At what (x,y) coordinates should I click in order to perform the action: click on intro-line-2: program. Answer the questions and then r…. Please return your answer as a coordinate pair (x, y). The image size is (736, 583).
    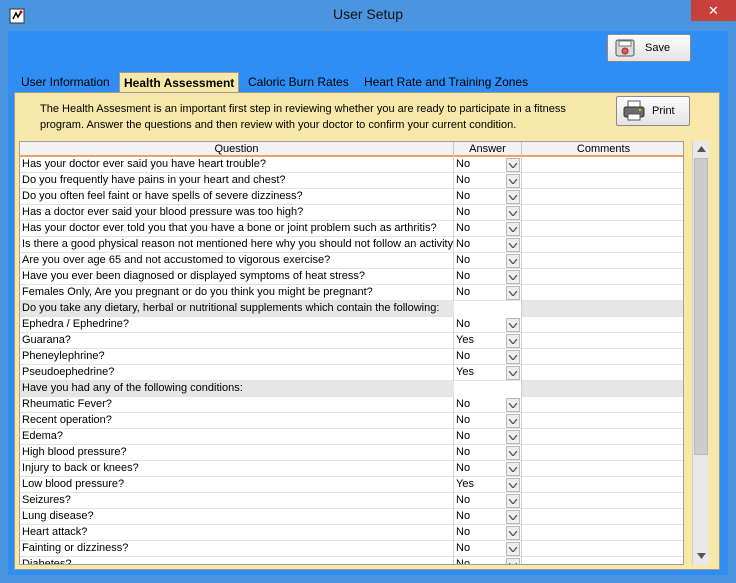
    Looking at the image, I should click on (278, 125).